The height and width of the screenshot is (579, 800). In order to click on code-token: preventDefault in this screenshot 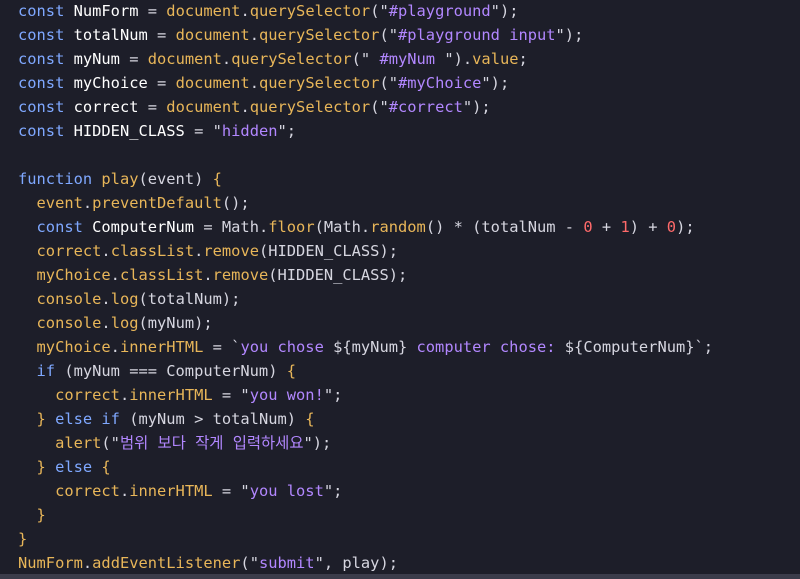, I will do `click(157, 203)`.